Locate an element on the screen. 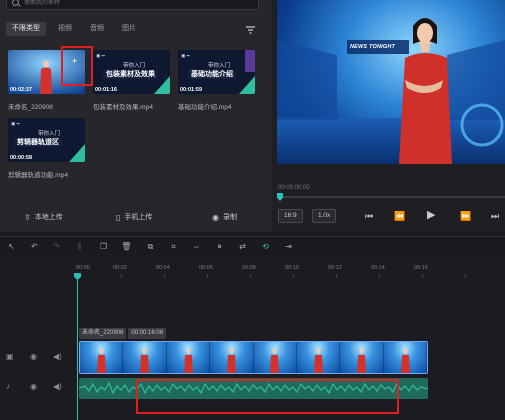 This screenshot has width=505, height=420. selection-highlight is located at coordinates (267, 396).